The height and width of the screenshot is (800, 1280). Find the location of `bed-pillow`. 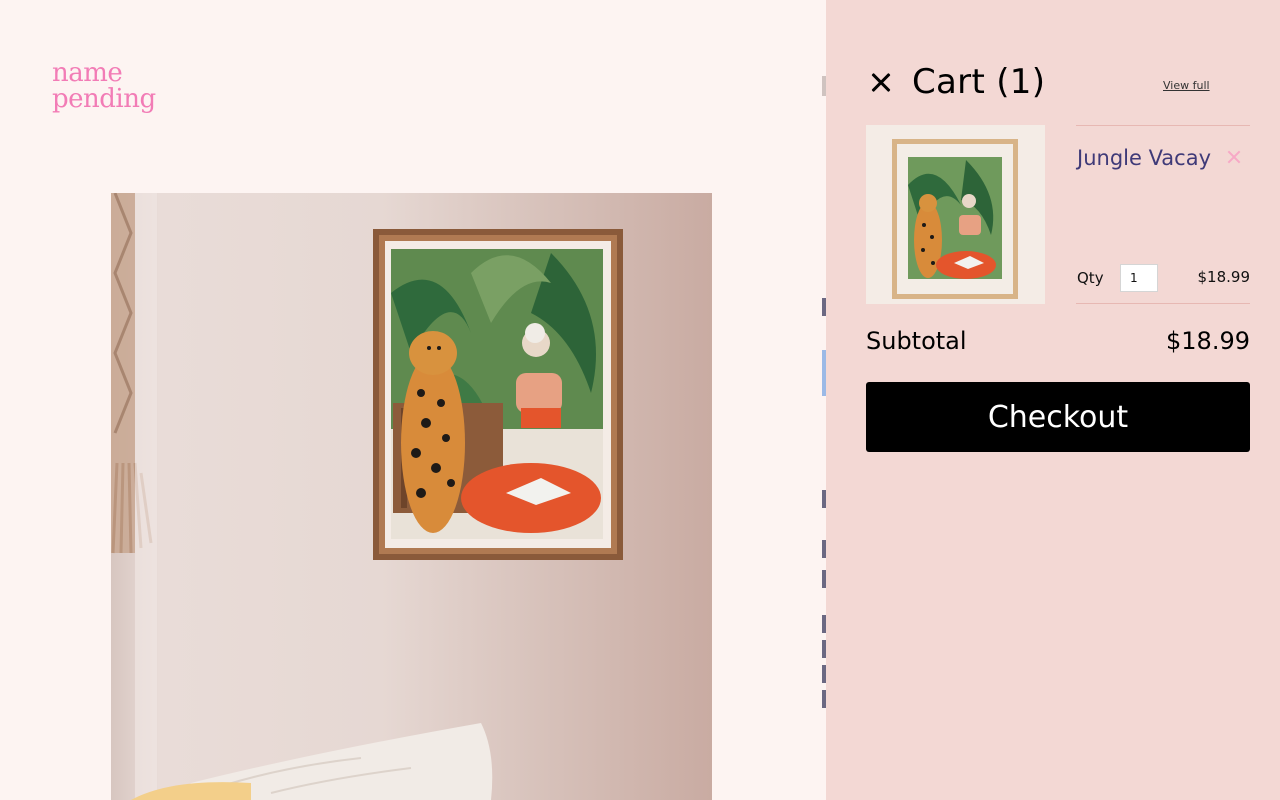

bed-pillow is located at coordinates (312, 761).